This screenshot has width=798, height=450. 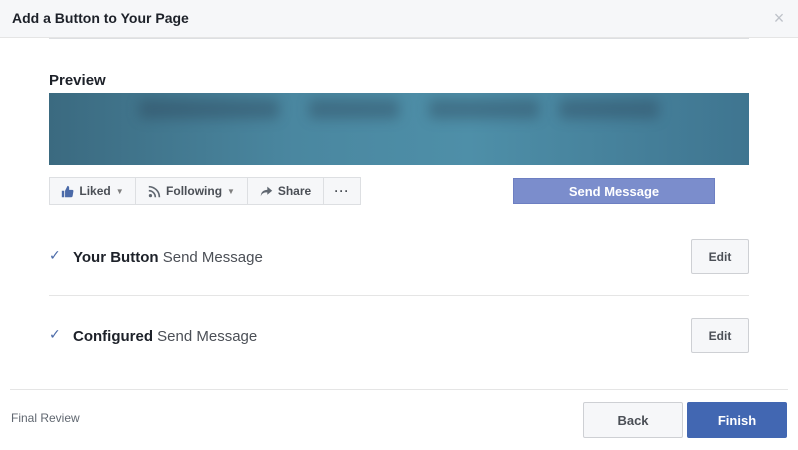 What do you see at coordinates (77, 80) in the screenshot?
I see `preview-heading: Preview` at bounding box center [77, 80].